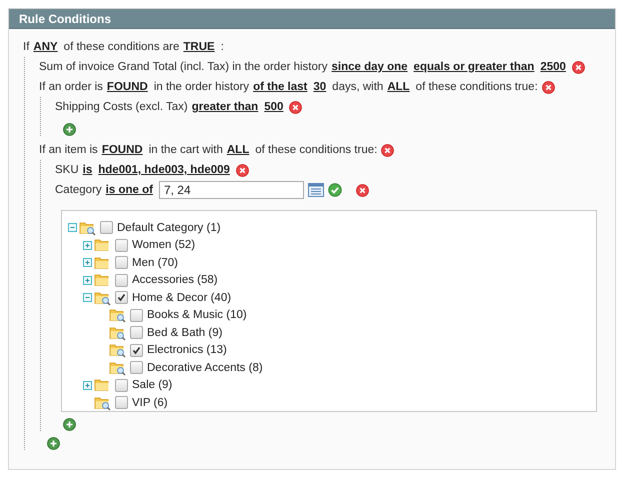  I want to click on condition-value-link: is, so click(87, 170).